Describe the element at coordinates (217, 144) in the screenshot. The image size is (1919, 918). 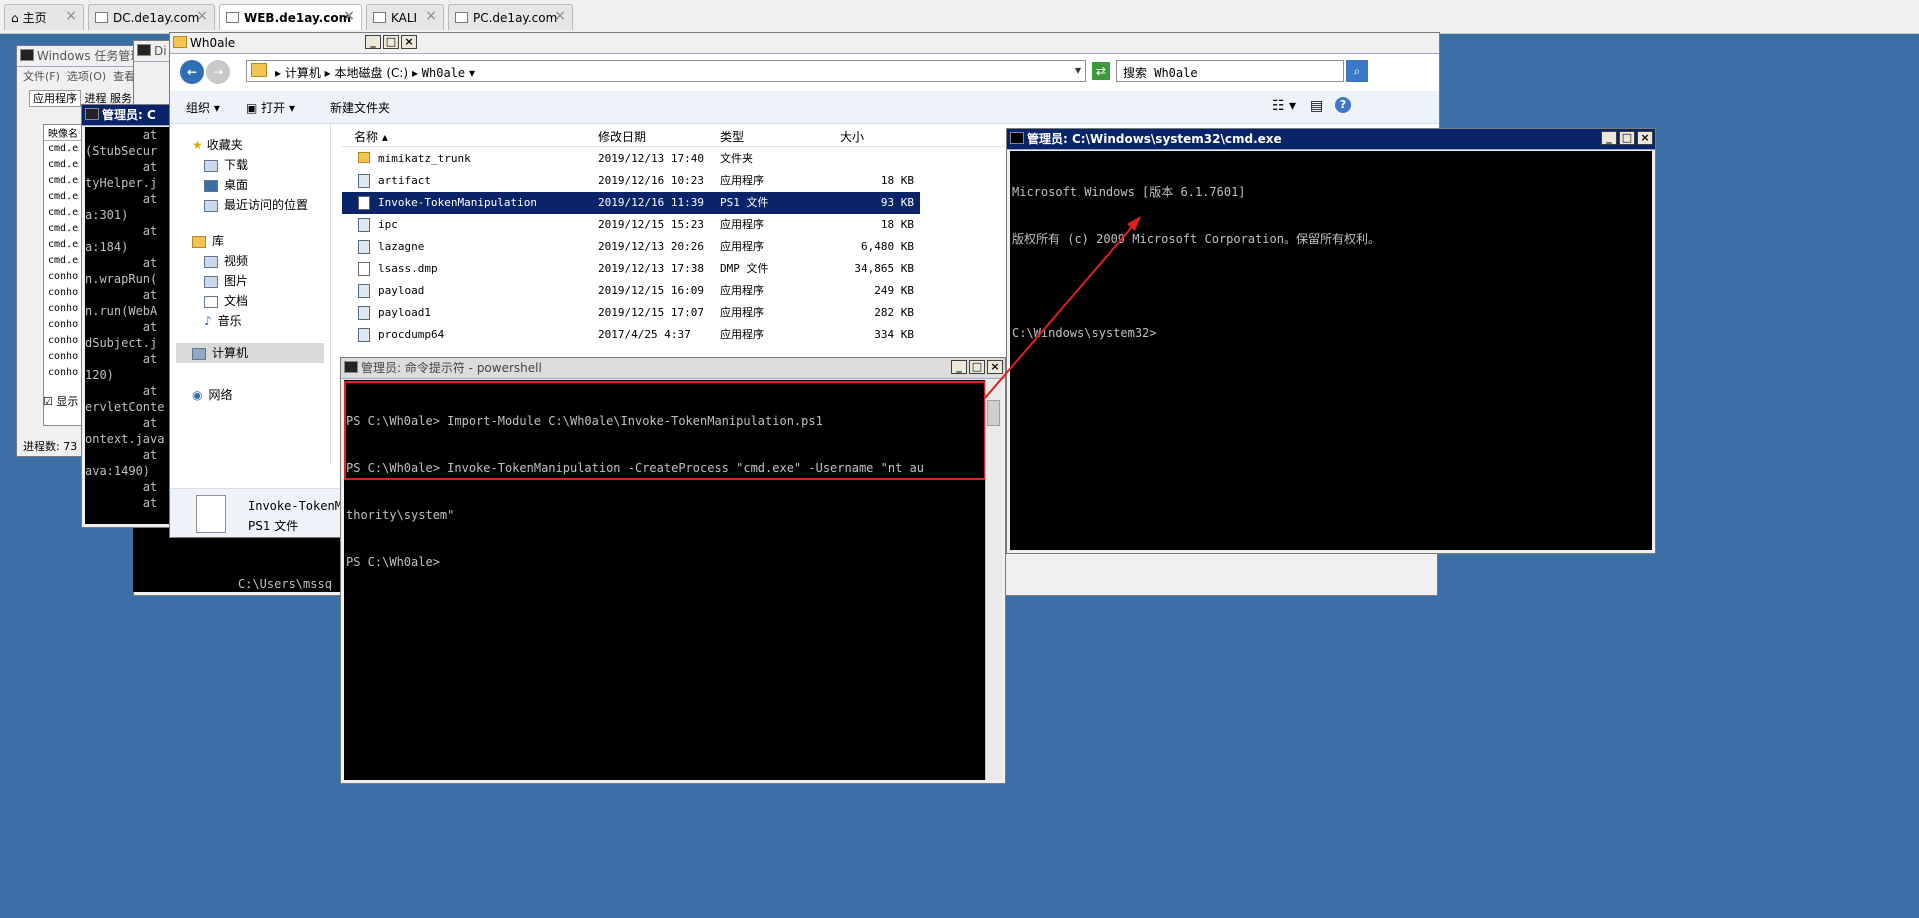
I see `nav-favorites: ★ 收藏夹` at that location.